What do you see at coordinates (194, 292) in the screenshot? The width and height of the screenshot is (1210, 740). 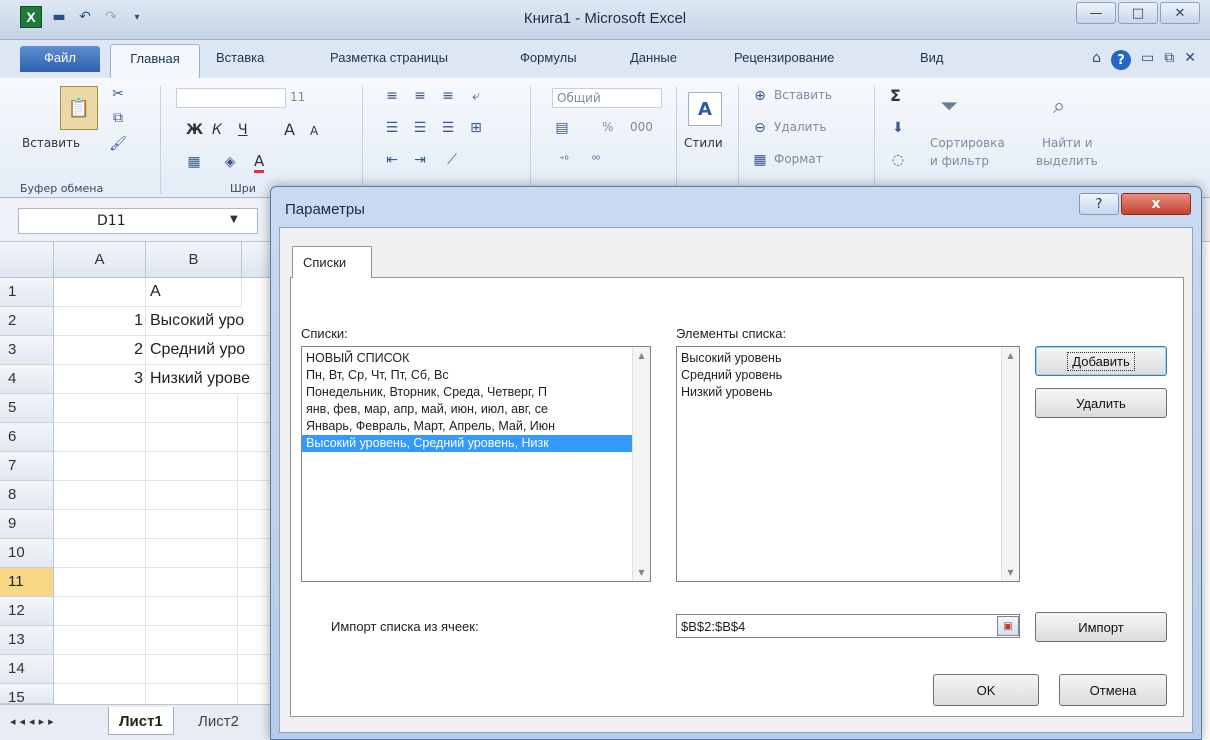 I see `cell-b1: А` at bounding box center [194, 292].